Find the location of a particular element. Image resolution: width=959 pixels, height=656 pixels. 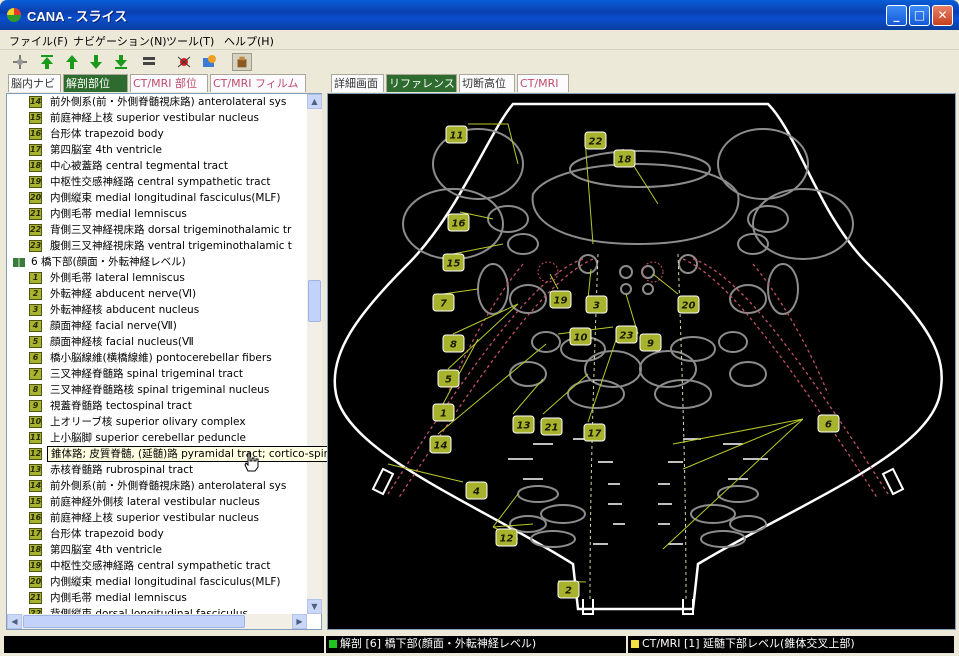

tree-item-label: 赤核脊髄路 rubrospinal tract is located at coordinates (122, 470).